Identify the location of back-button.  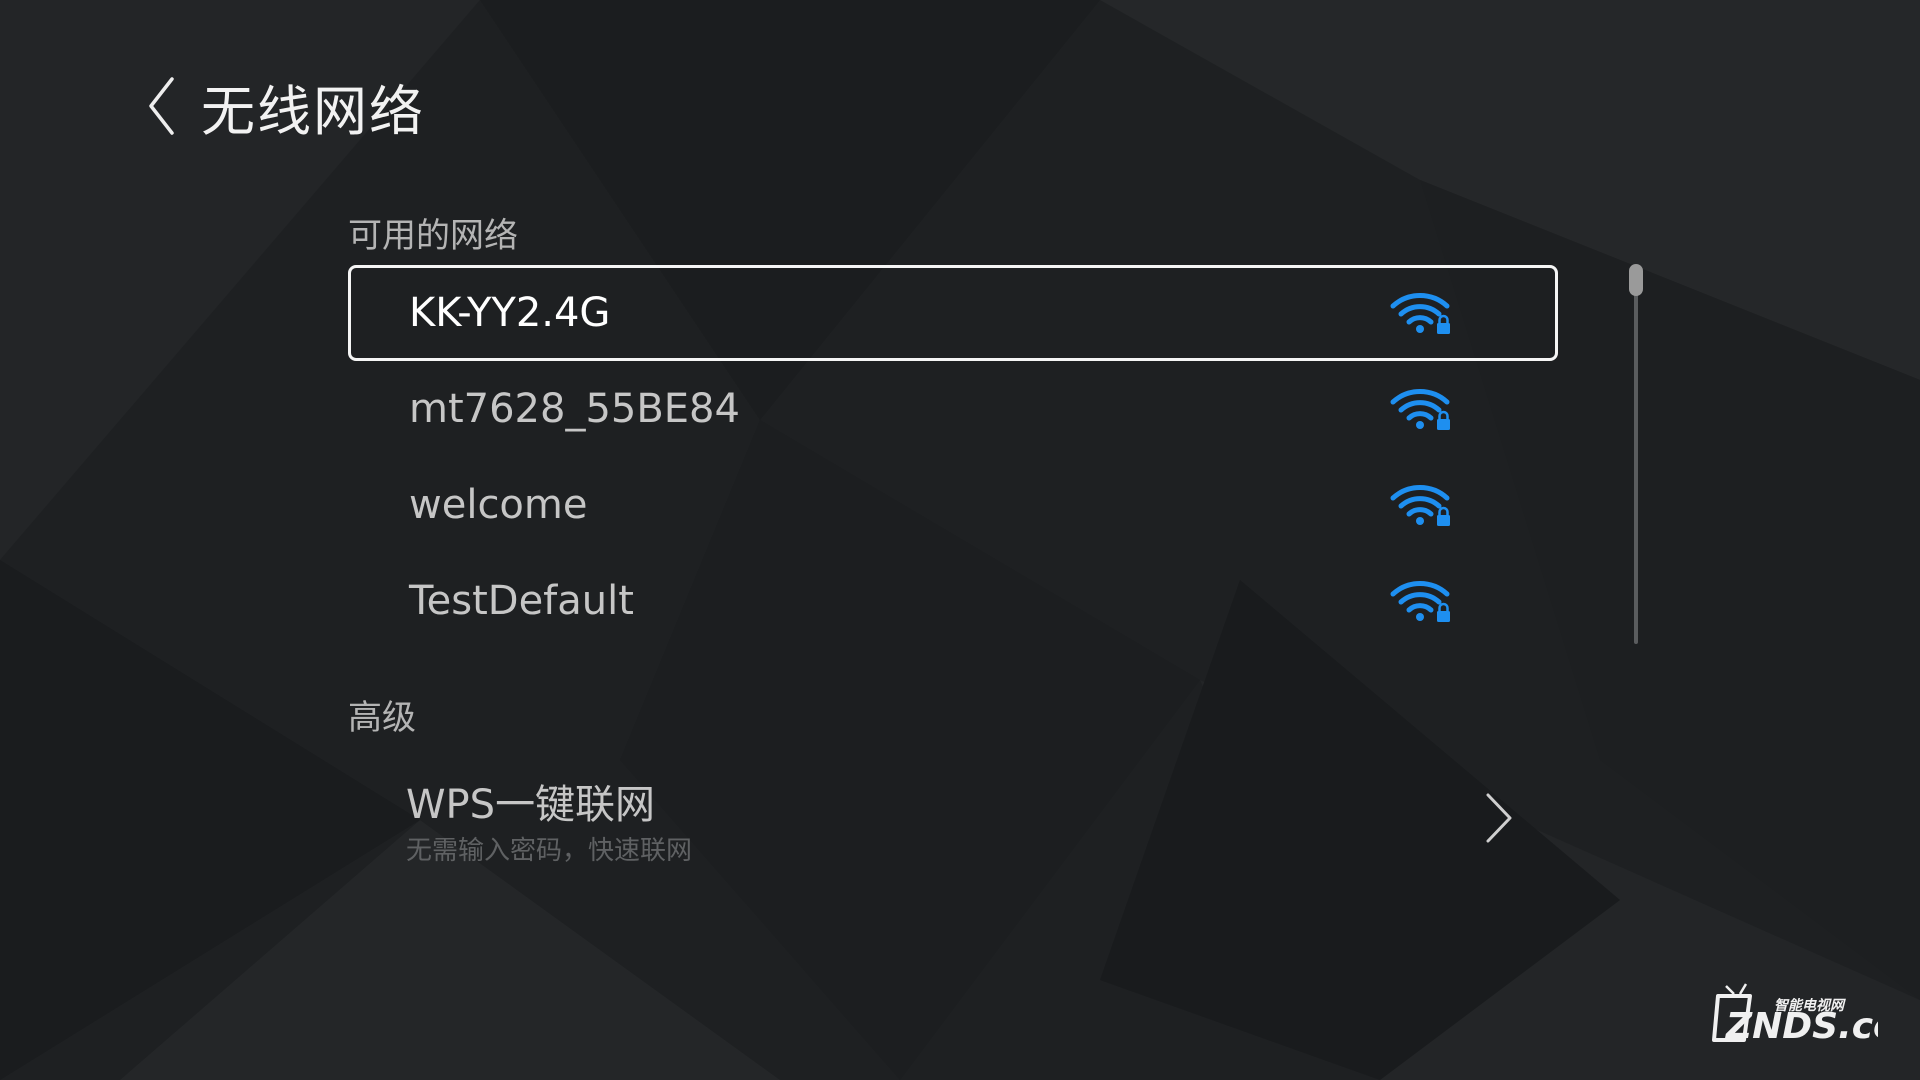
(161, 106).